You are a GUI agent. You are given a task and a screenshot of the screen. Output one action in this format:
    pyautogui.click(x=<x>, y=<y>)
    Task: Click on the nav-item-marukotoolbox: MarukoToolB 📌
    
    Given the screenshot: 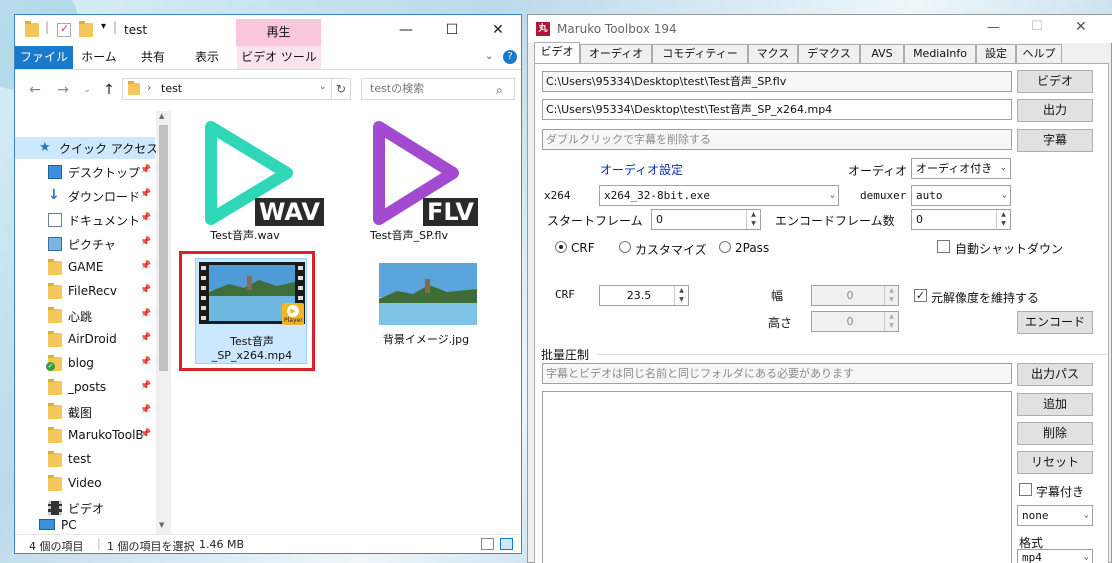 What is the action you would take?
    pyautogui.click(x=85, y=436)
    